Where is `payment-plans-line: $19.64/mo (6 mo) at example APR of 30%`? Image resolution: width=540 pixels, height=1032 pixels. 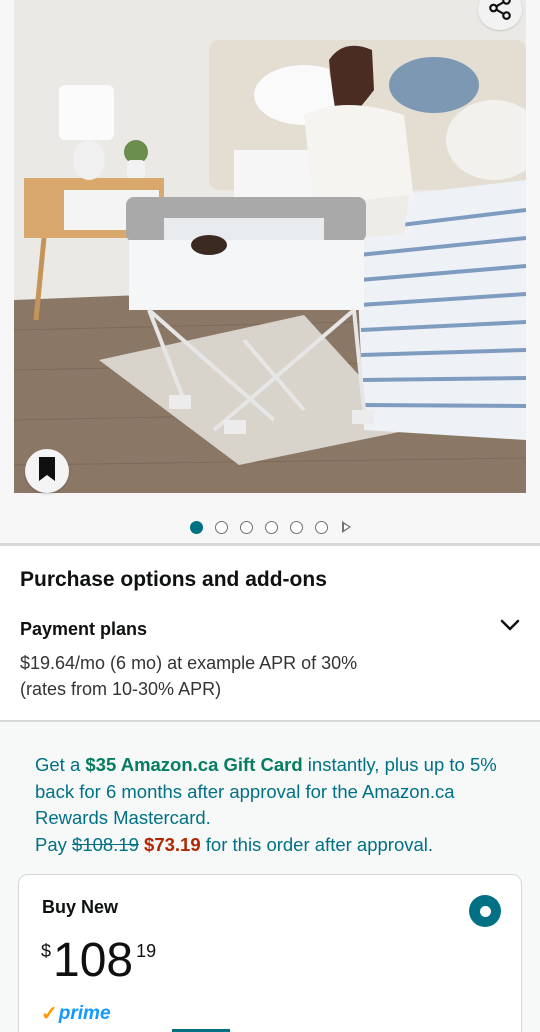
payment-plans-line: $19.64/mo (6 mo) at example APR of 30% is located at coordinates (189, 663).